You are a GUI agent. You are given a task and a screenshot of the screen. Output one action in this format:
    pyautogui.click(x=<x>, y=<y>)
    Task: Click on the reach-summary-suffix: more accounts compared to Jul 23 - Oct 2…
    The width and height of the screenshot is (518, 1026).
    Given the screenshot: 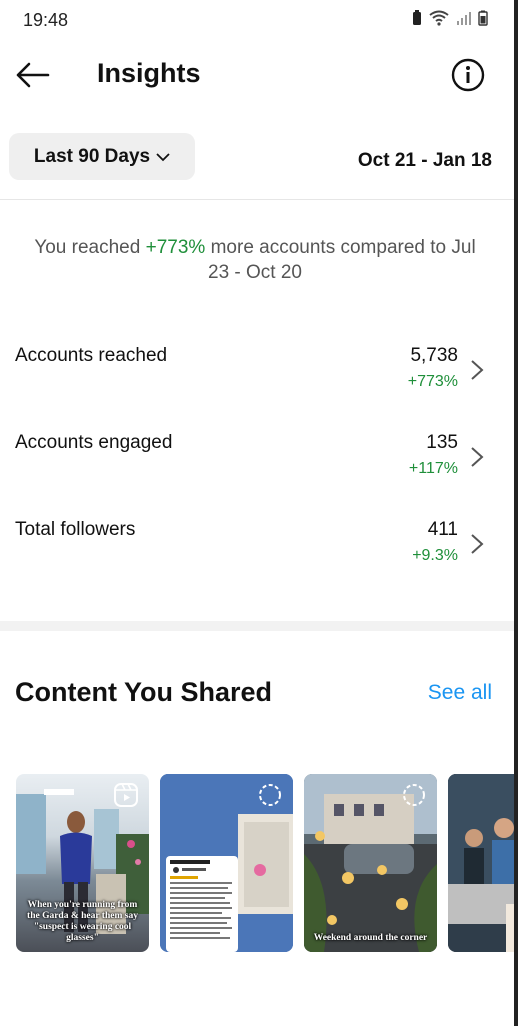 What is the action you would take?
    pyautogui.click(x=340, y=260)
    